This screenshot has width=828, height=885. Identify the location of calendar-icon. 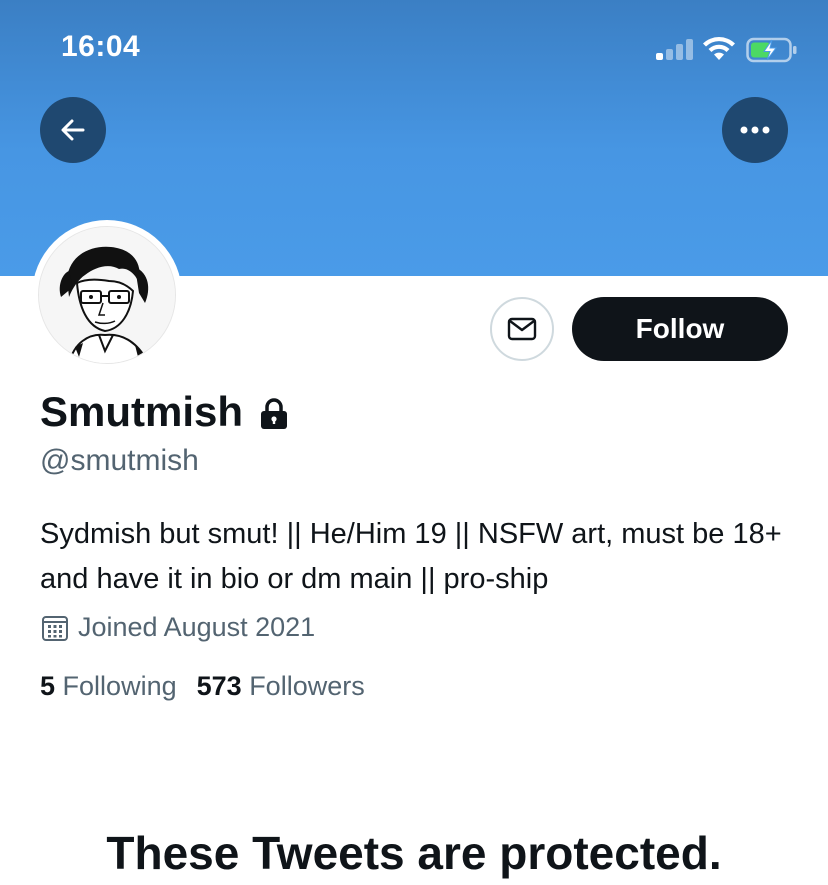
(55, 628).